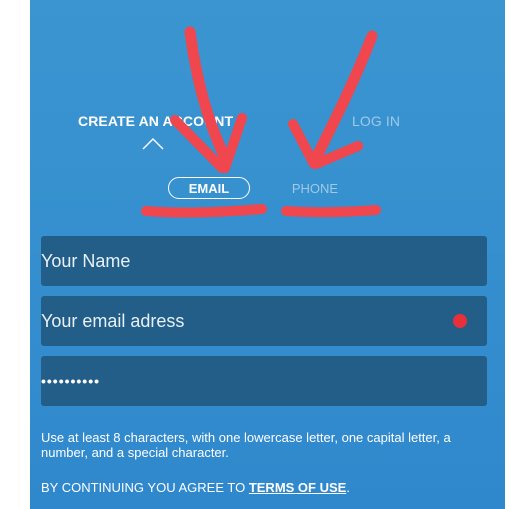 Image resolution: width=509 pixels, height=509 pixels. I want to click on password-value: ••••••••••, so click(71, 381).